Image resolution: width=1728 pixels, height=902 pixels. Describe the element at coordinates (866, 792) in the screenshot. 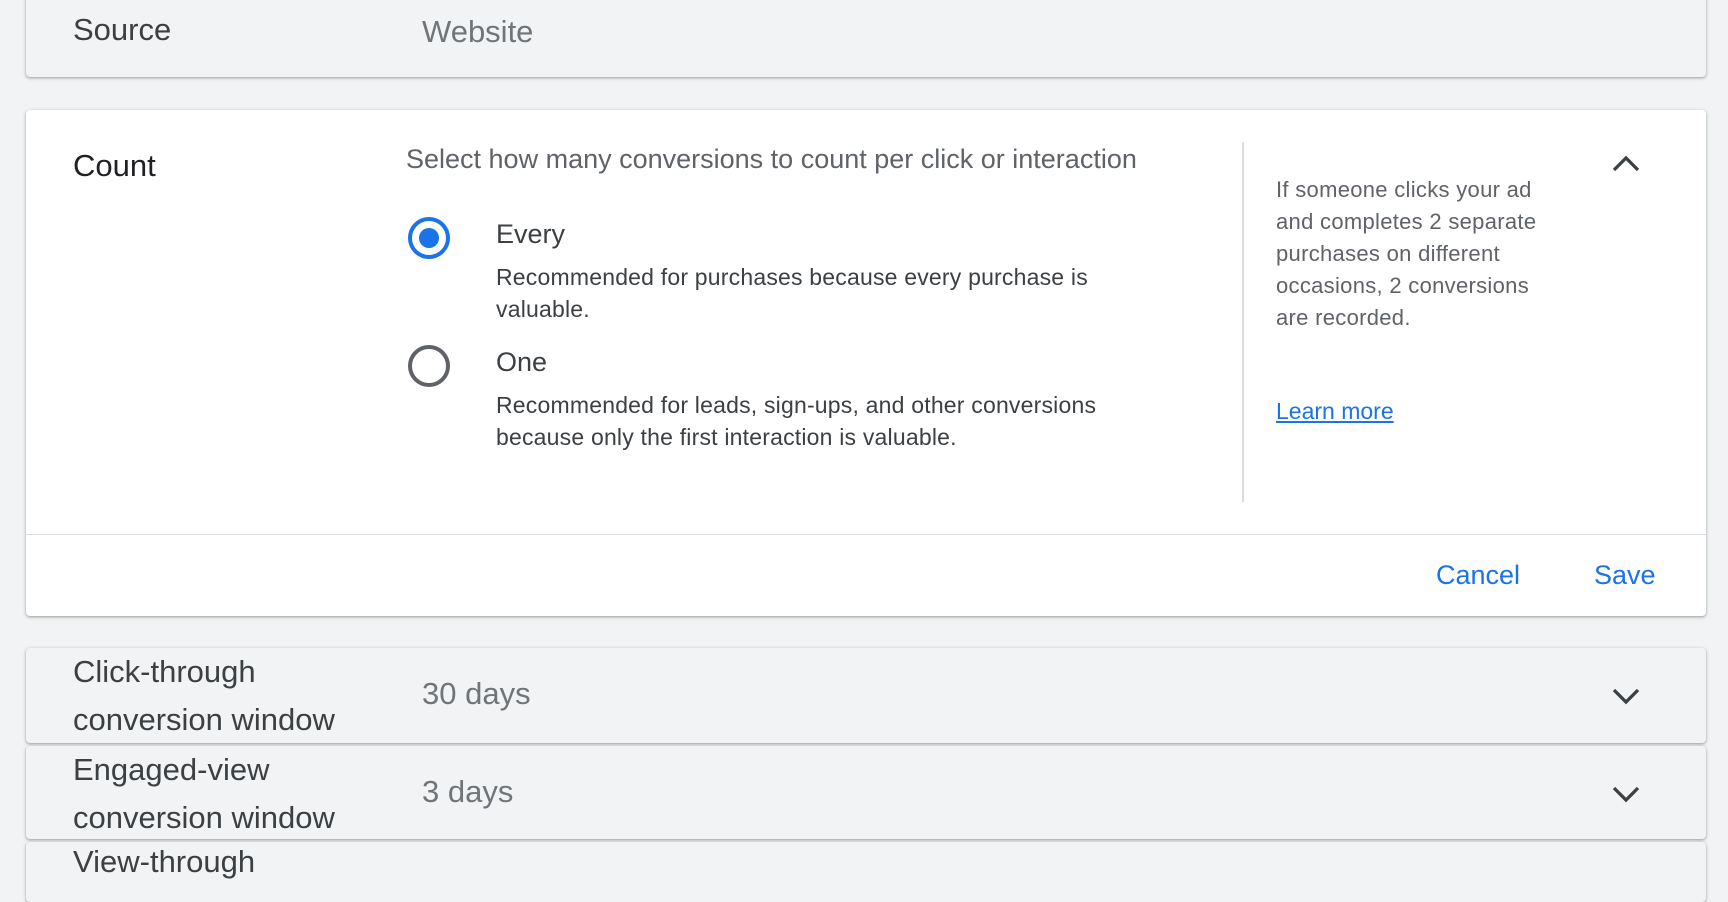

I see `engaged-view-window-row: Engaged-view conversion window 3 days` at that location.